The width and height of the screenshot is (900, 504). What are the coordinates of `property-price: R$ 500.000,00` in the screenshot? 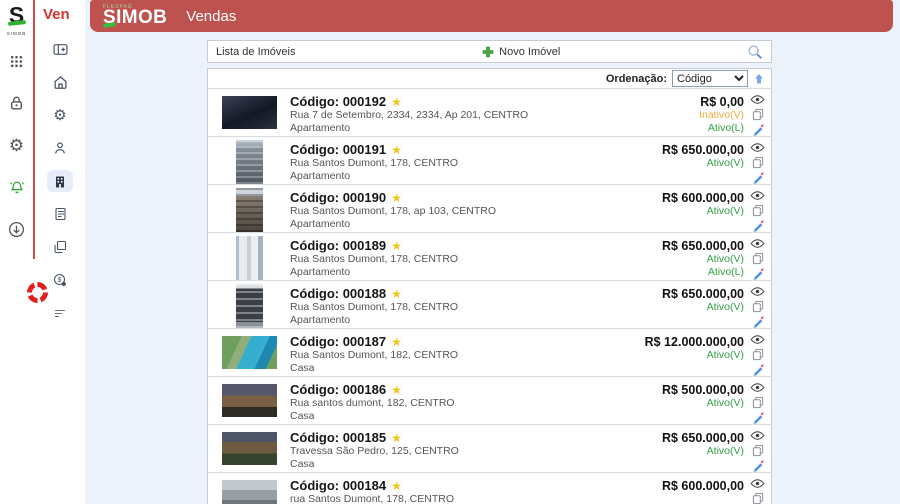 It's located at (702, 390).